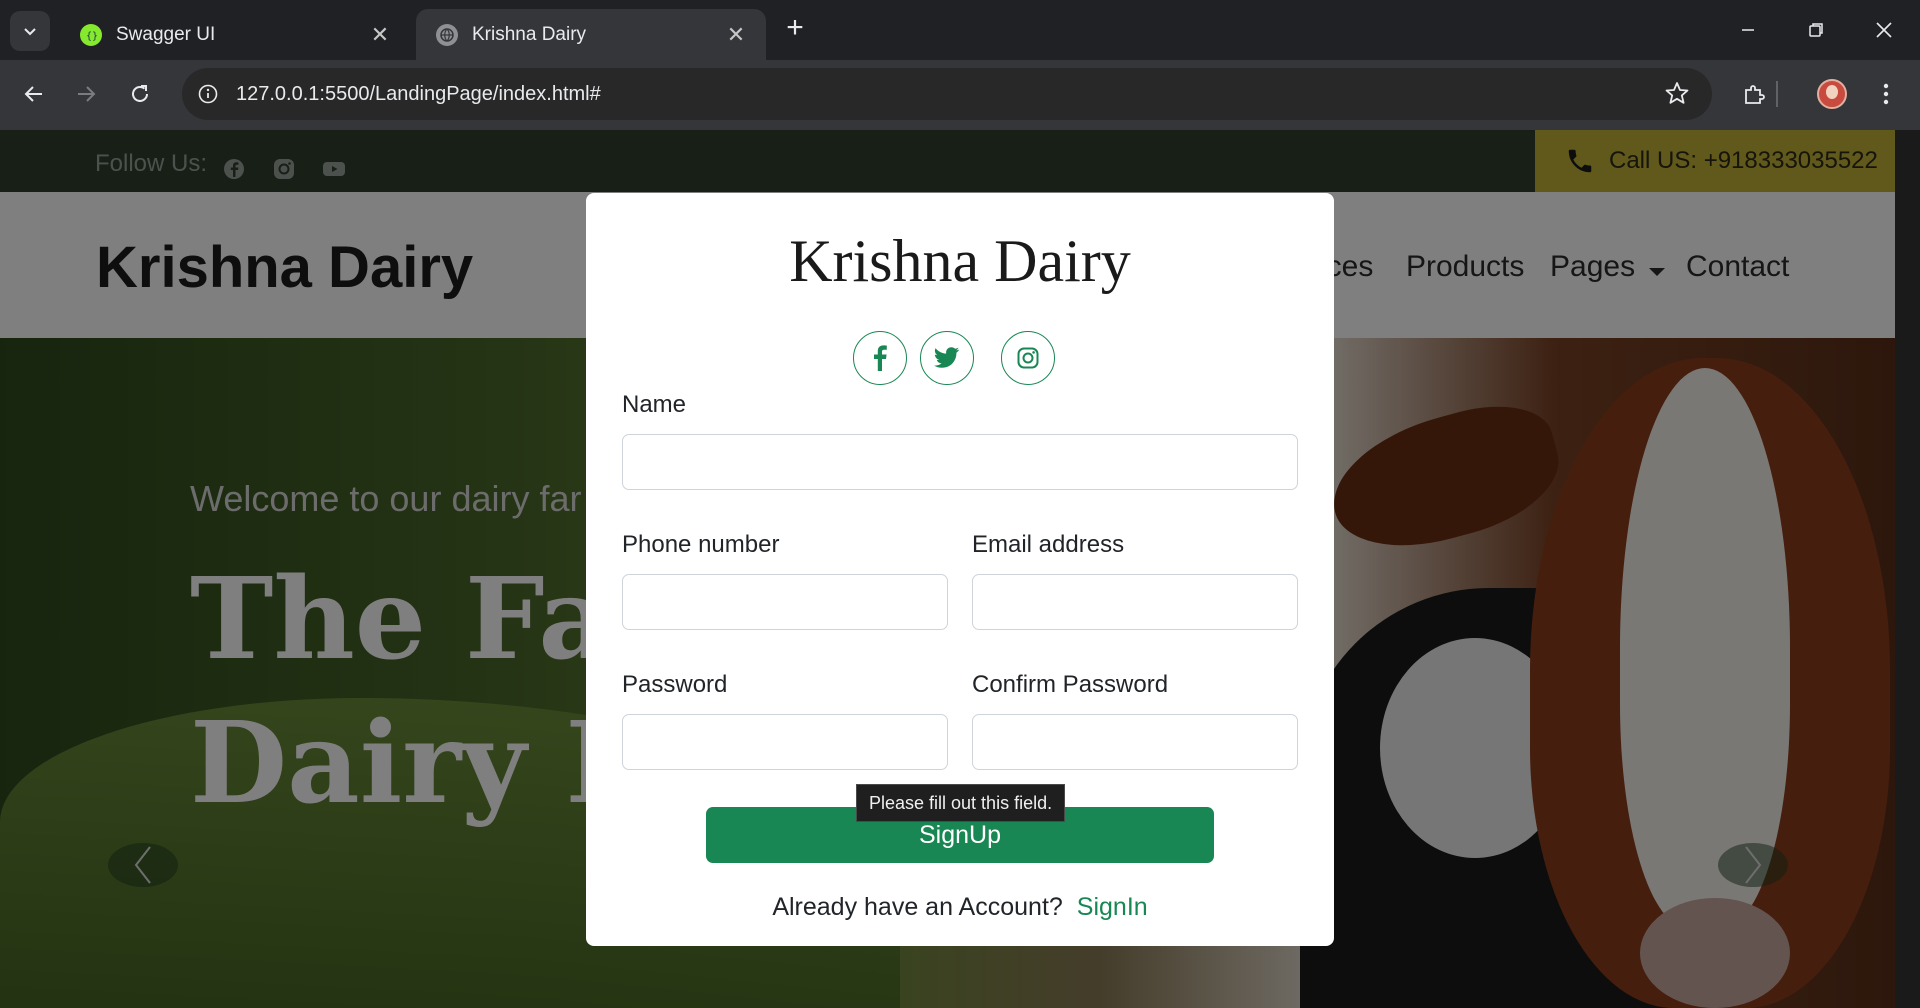  Describe the element at coordinates (591, 34) in the screenshot. I see `tab-krishna-dairy: Krishna Dairy ✕` at that location.